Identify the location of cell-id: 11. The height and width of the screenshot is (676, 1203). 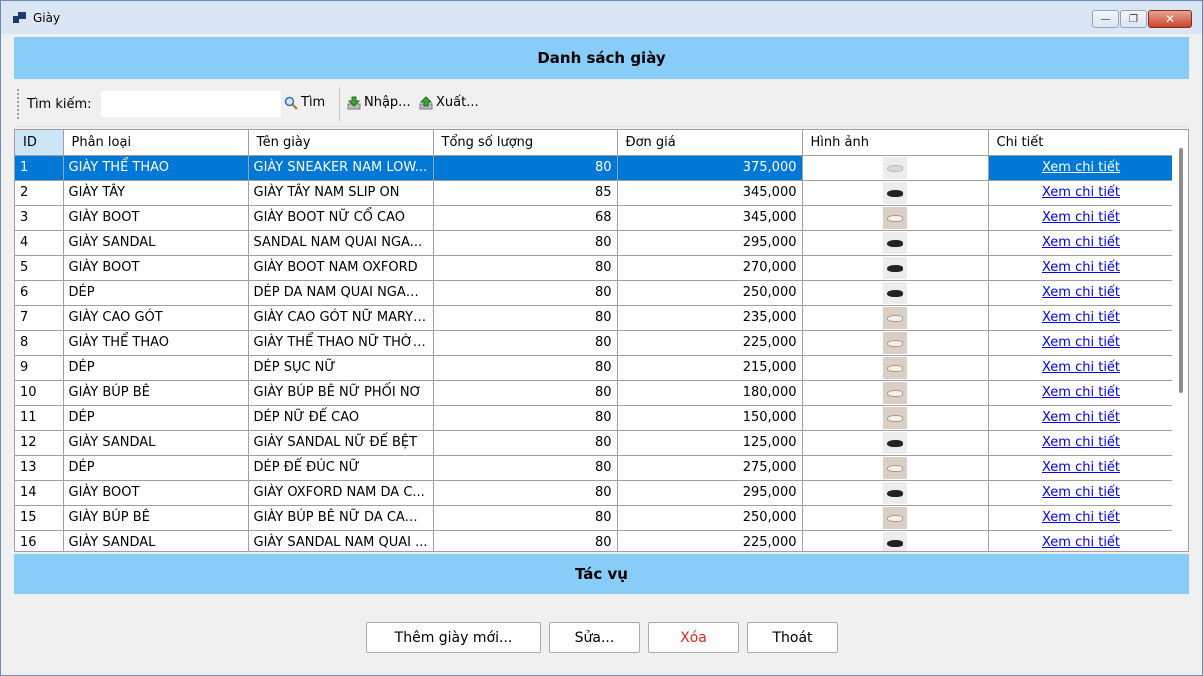
(39, 418).